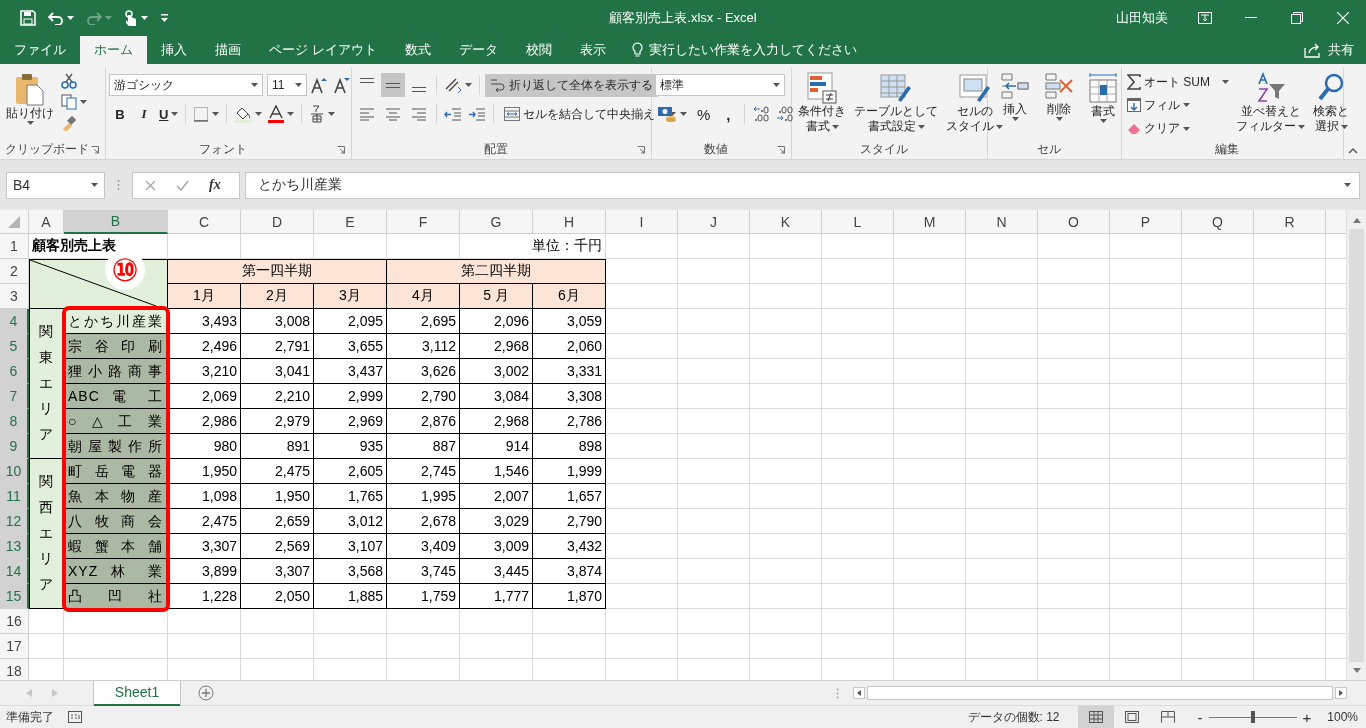  Describe the element at coordinates (204, 222) in the screenshot. I see `column-header: C` at that location.